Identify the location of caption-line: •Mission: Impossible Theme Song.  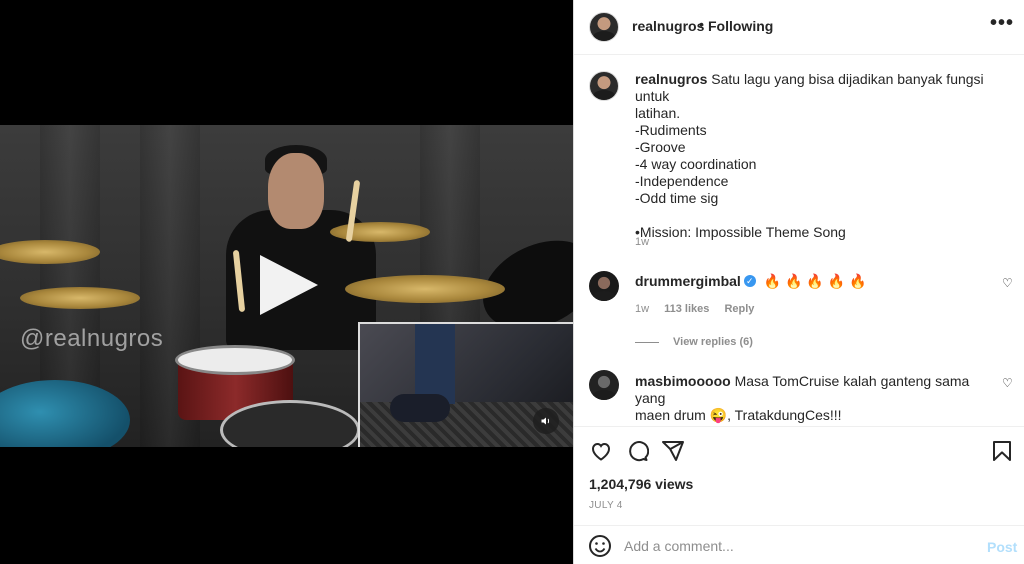
(740, 232).